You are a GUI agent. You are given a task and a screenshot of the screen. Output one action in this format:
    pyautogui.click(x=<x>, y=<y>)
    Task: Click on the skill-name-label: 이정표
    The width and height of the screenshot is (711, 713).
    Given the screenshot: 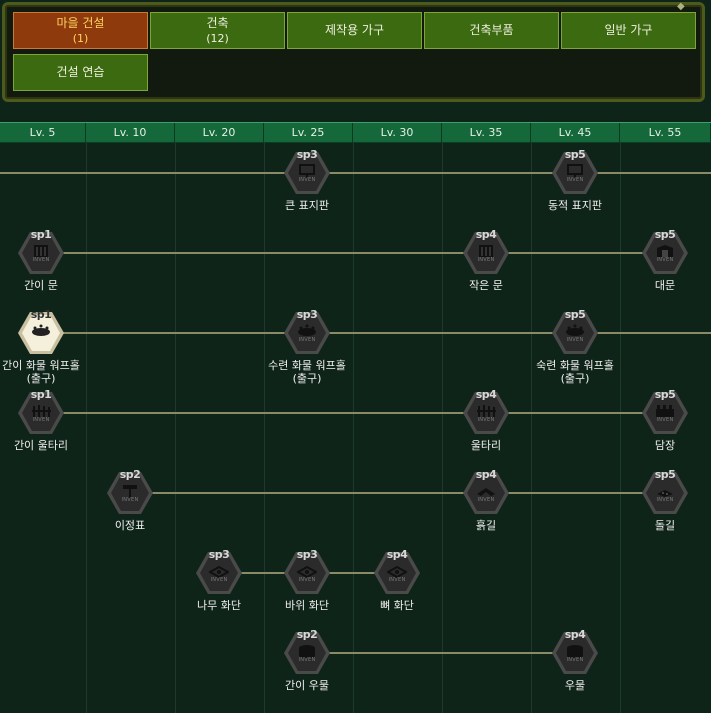 What is the action you would take?
    pyautogui.click(x=130, y=525)
    